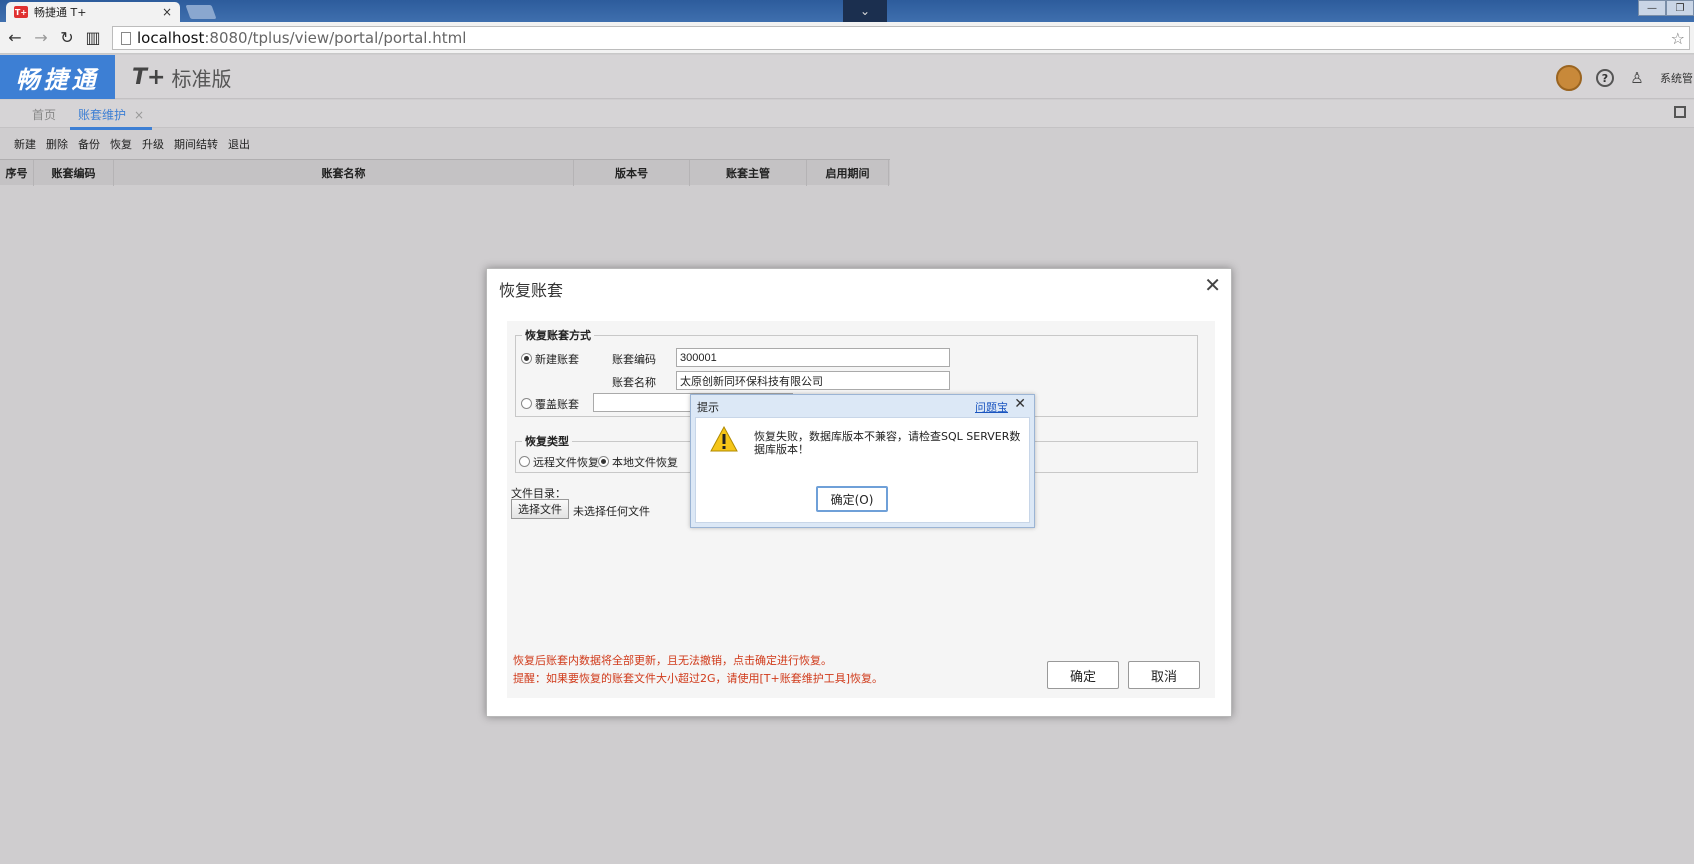  I want to click on edition-name: 标准版, so click(201, 79).